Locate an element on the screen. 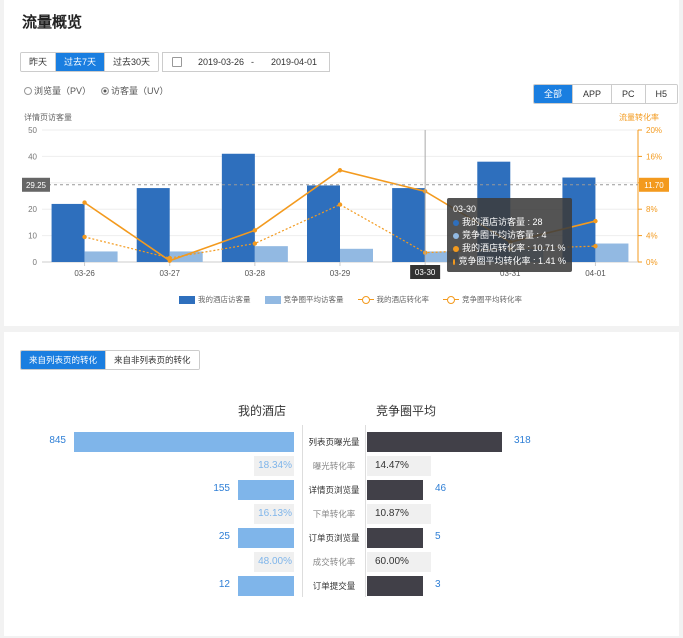 The width and height of the screenshot is (683, 638). start-date: 2019-03-26 is located at coordinates (221, 62).